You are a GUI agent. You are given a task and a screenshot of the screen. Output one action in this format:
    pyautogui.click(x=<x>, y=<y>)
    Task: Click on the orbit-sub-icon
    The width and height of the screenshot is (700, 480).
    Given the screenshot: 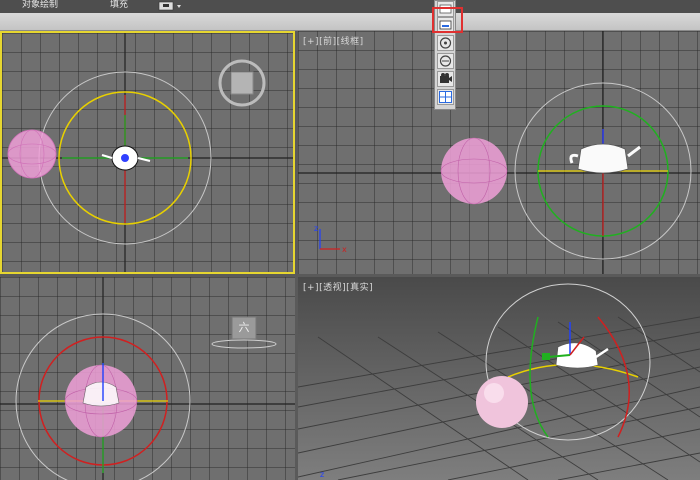 What is the action you would take?
    pyautogui.click(x=445, y=61)
    